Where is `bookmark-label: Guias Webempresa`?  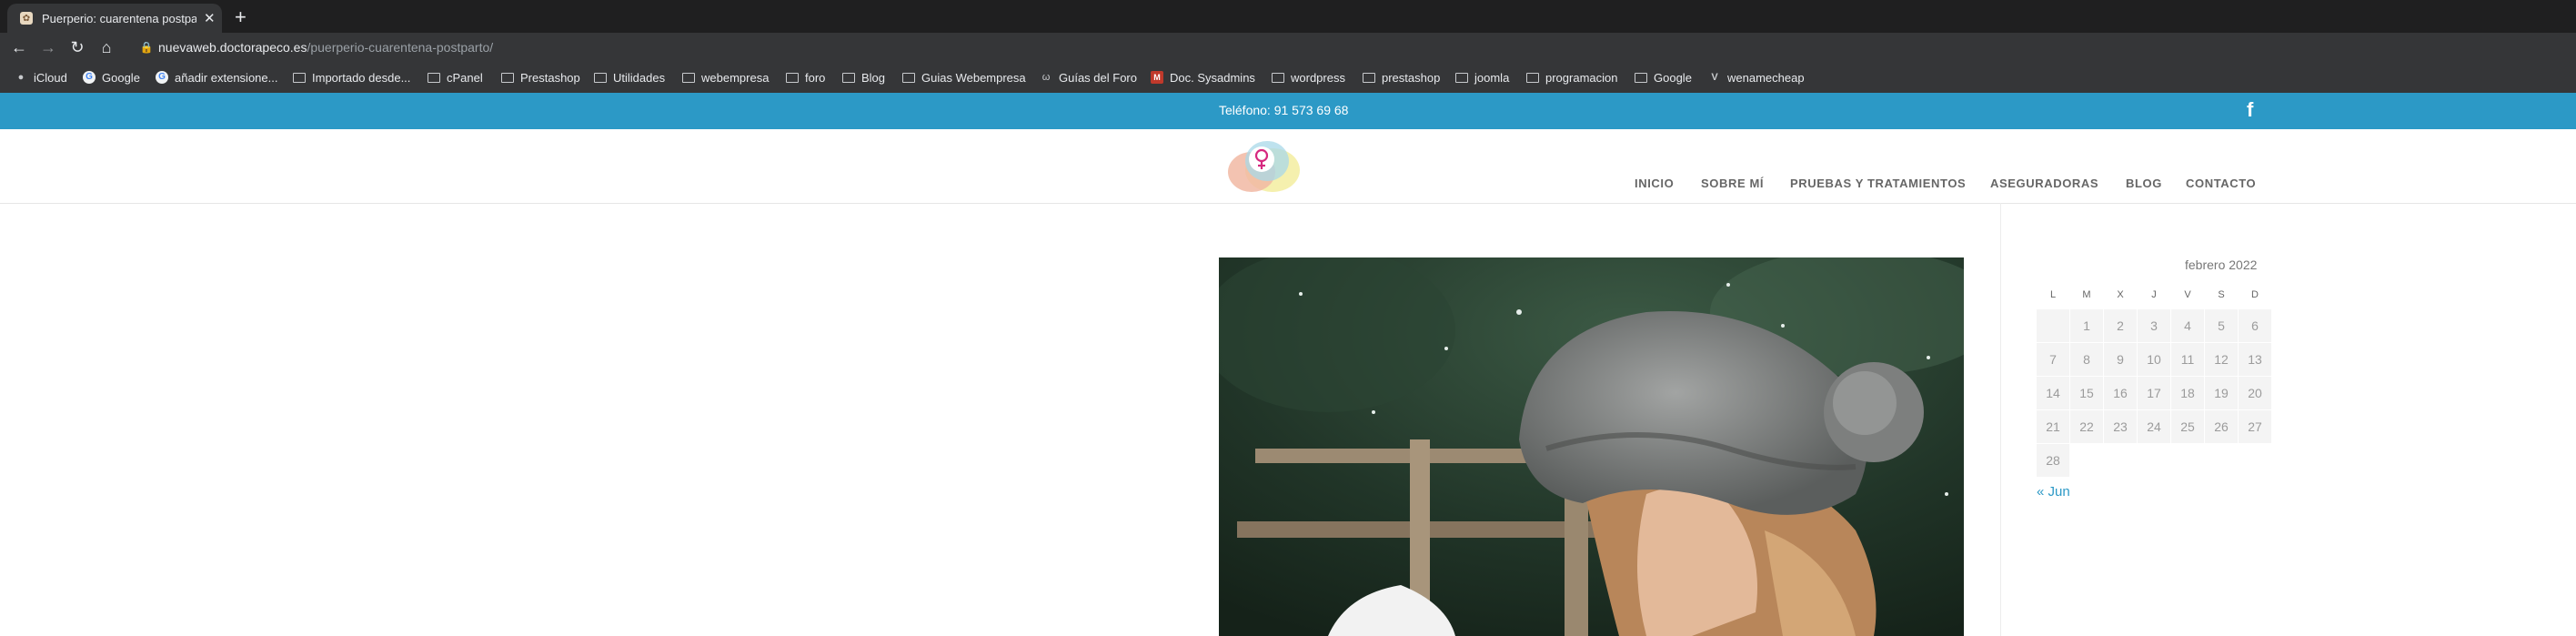
bookmark-label: Guias Webempresa is located at coordinates (973, 77).